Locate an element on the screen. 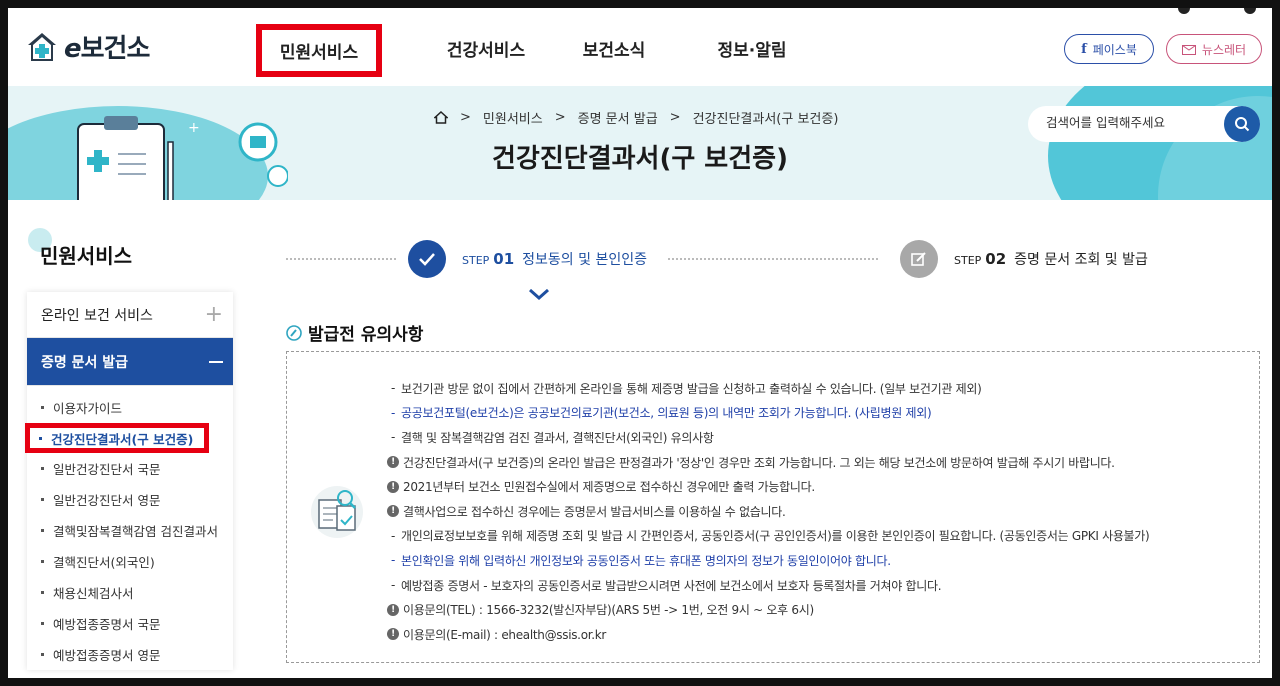 Image resolution: width=1280 pixels, height=686 pixels. notice-heading: 발급전 유의사항 is located at coordinates (354, 332).